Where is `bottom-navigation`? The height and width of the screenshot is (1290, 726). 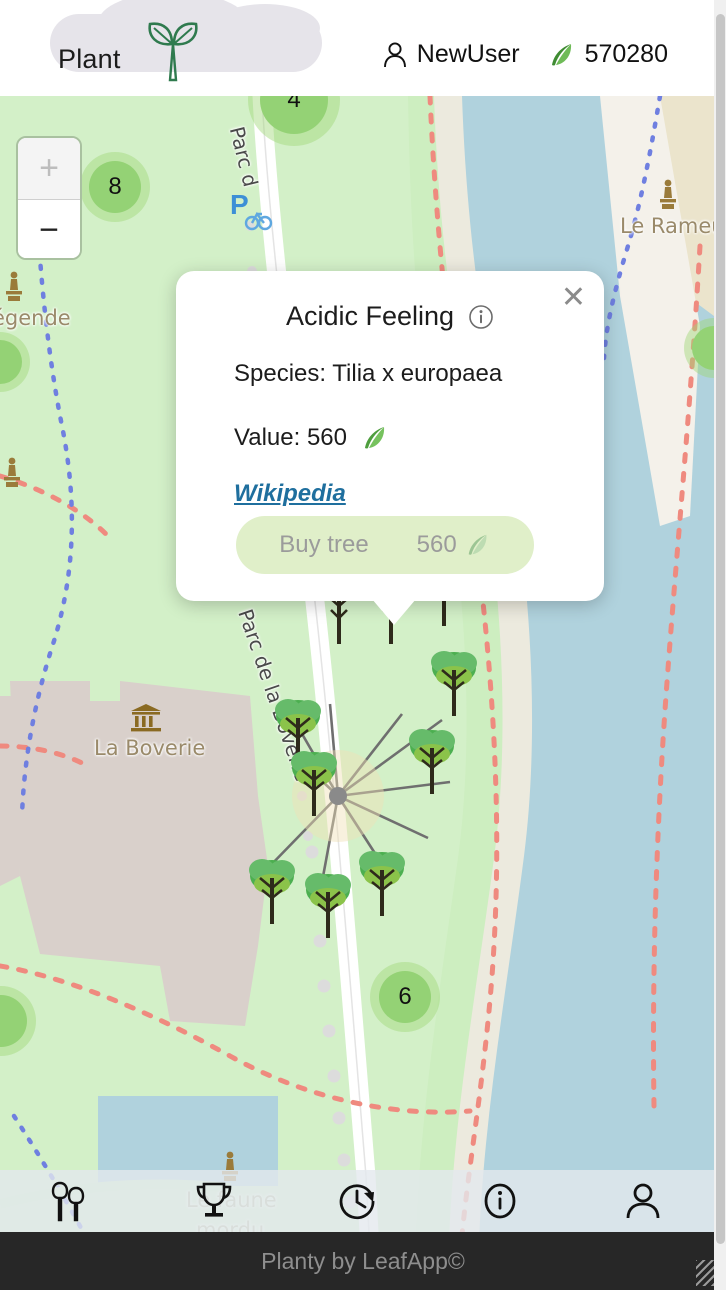 bottom-navigation is located at coordinates (357, 1201).